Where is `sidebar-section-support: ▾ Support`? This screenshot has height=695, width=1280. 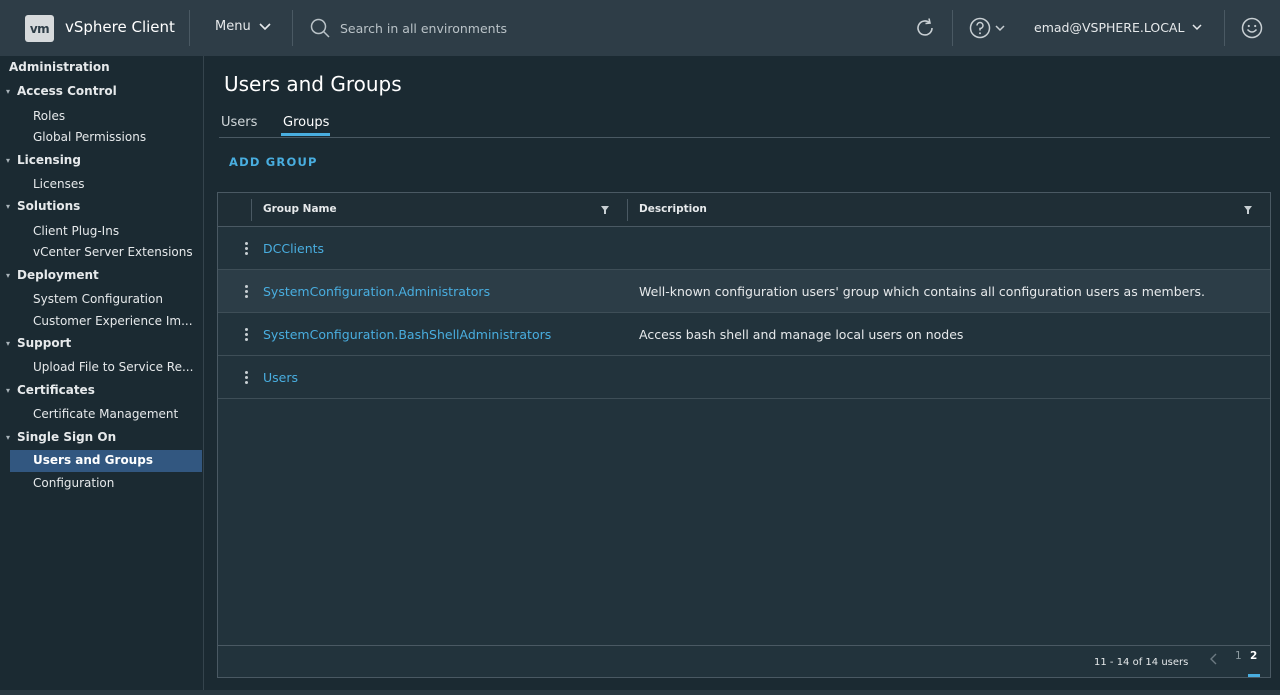
sidebar-section-support: ▾ Support is located at coordinates (38, 343).